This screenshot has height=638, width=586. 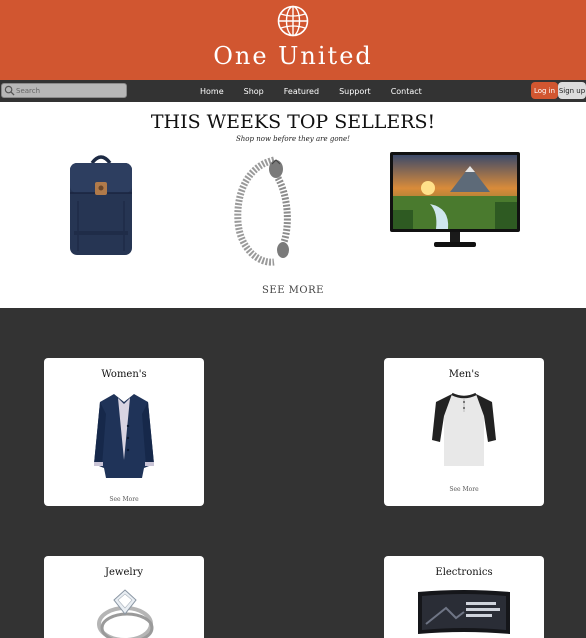 I want to click on diamond-ring-image, so click(x=125, y=613).